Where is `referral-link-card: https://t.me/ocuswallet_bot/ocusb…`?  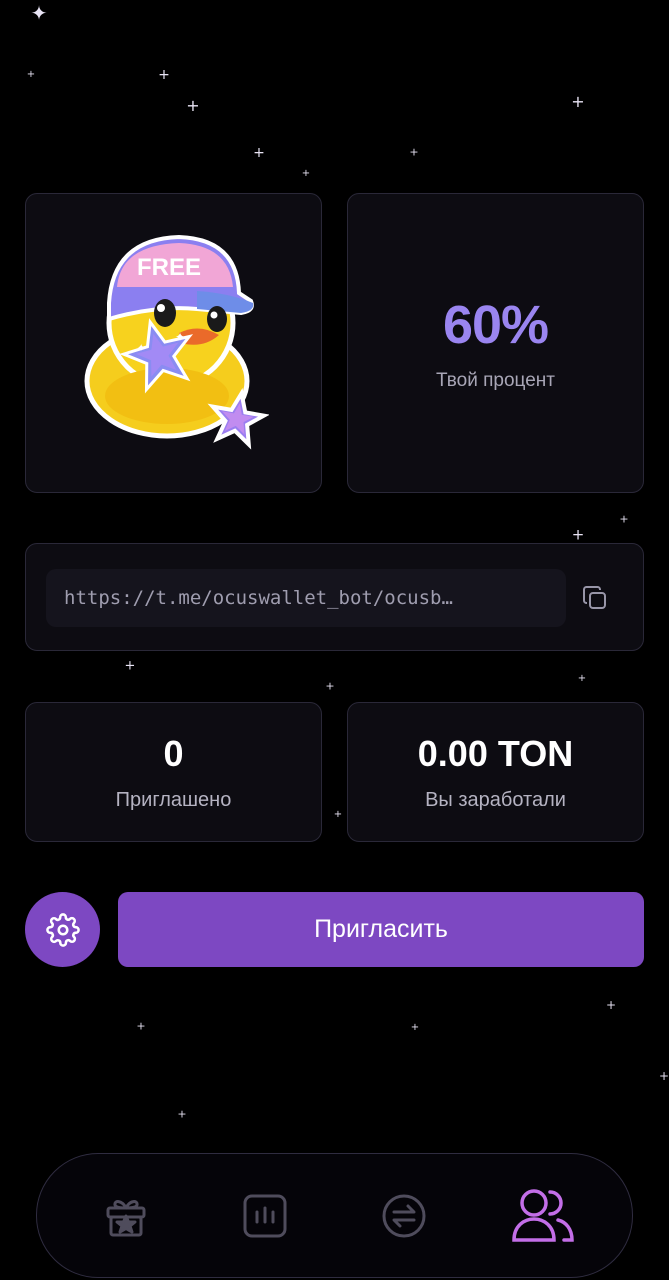 referral-link-card: https://t.me/ocuswallet_bot/ocusb… is located at coordinates (334, 597).